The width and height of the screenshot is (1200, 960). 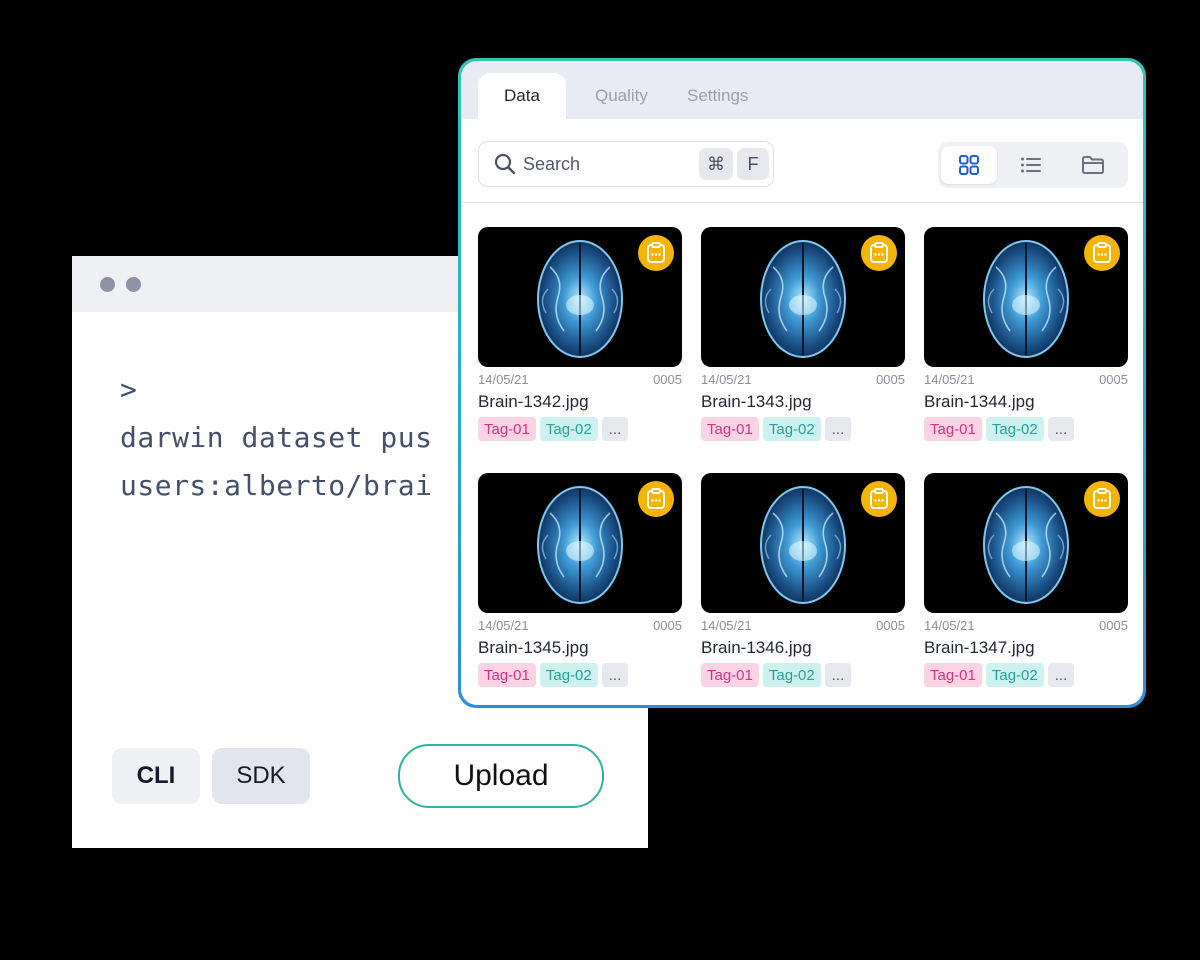 I want to click on list-view-button, so click(x=1031, y=165).